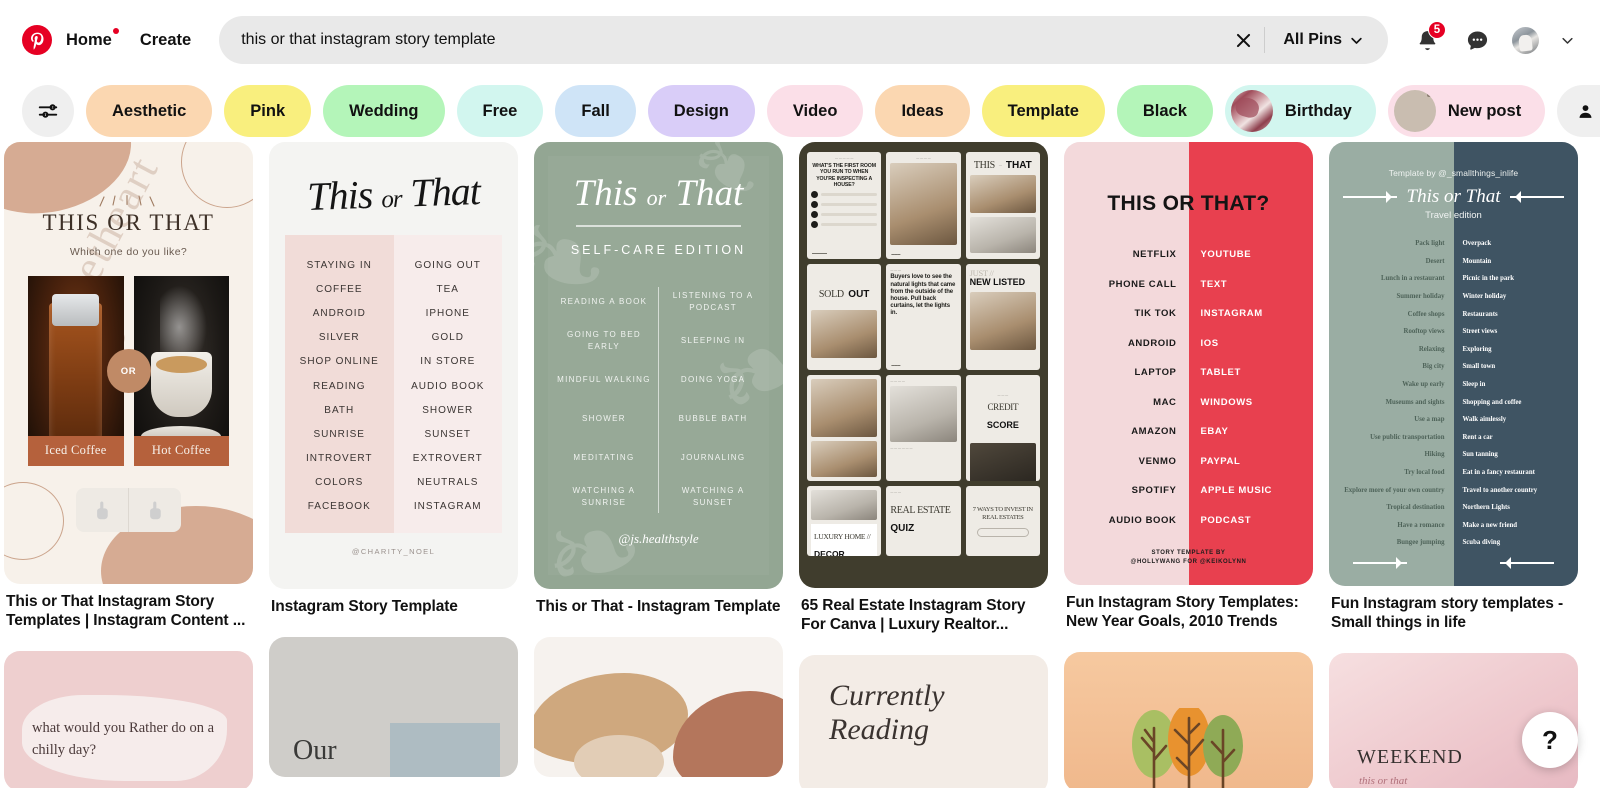 The height and width of the screenshot is (788, 1600). I want to click on list-item: Rent a car, so click(1477, 437).